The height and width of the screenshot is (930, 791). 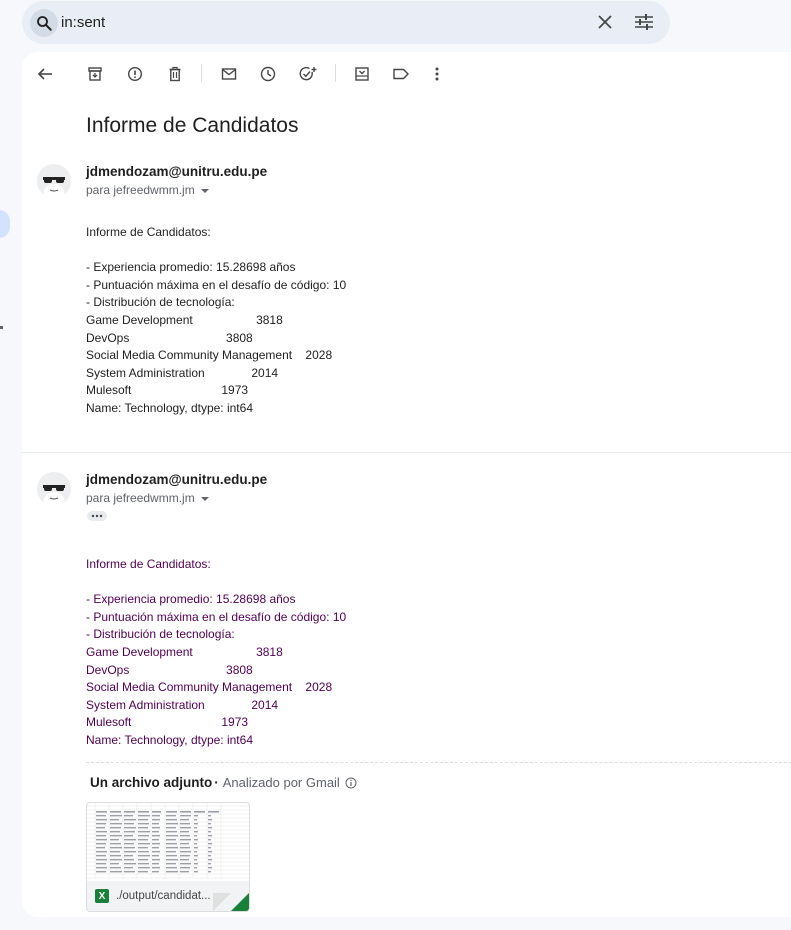 I want to click on page-fold, so click(x=222, y=902).